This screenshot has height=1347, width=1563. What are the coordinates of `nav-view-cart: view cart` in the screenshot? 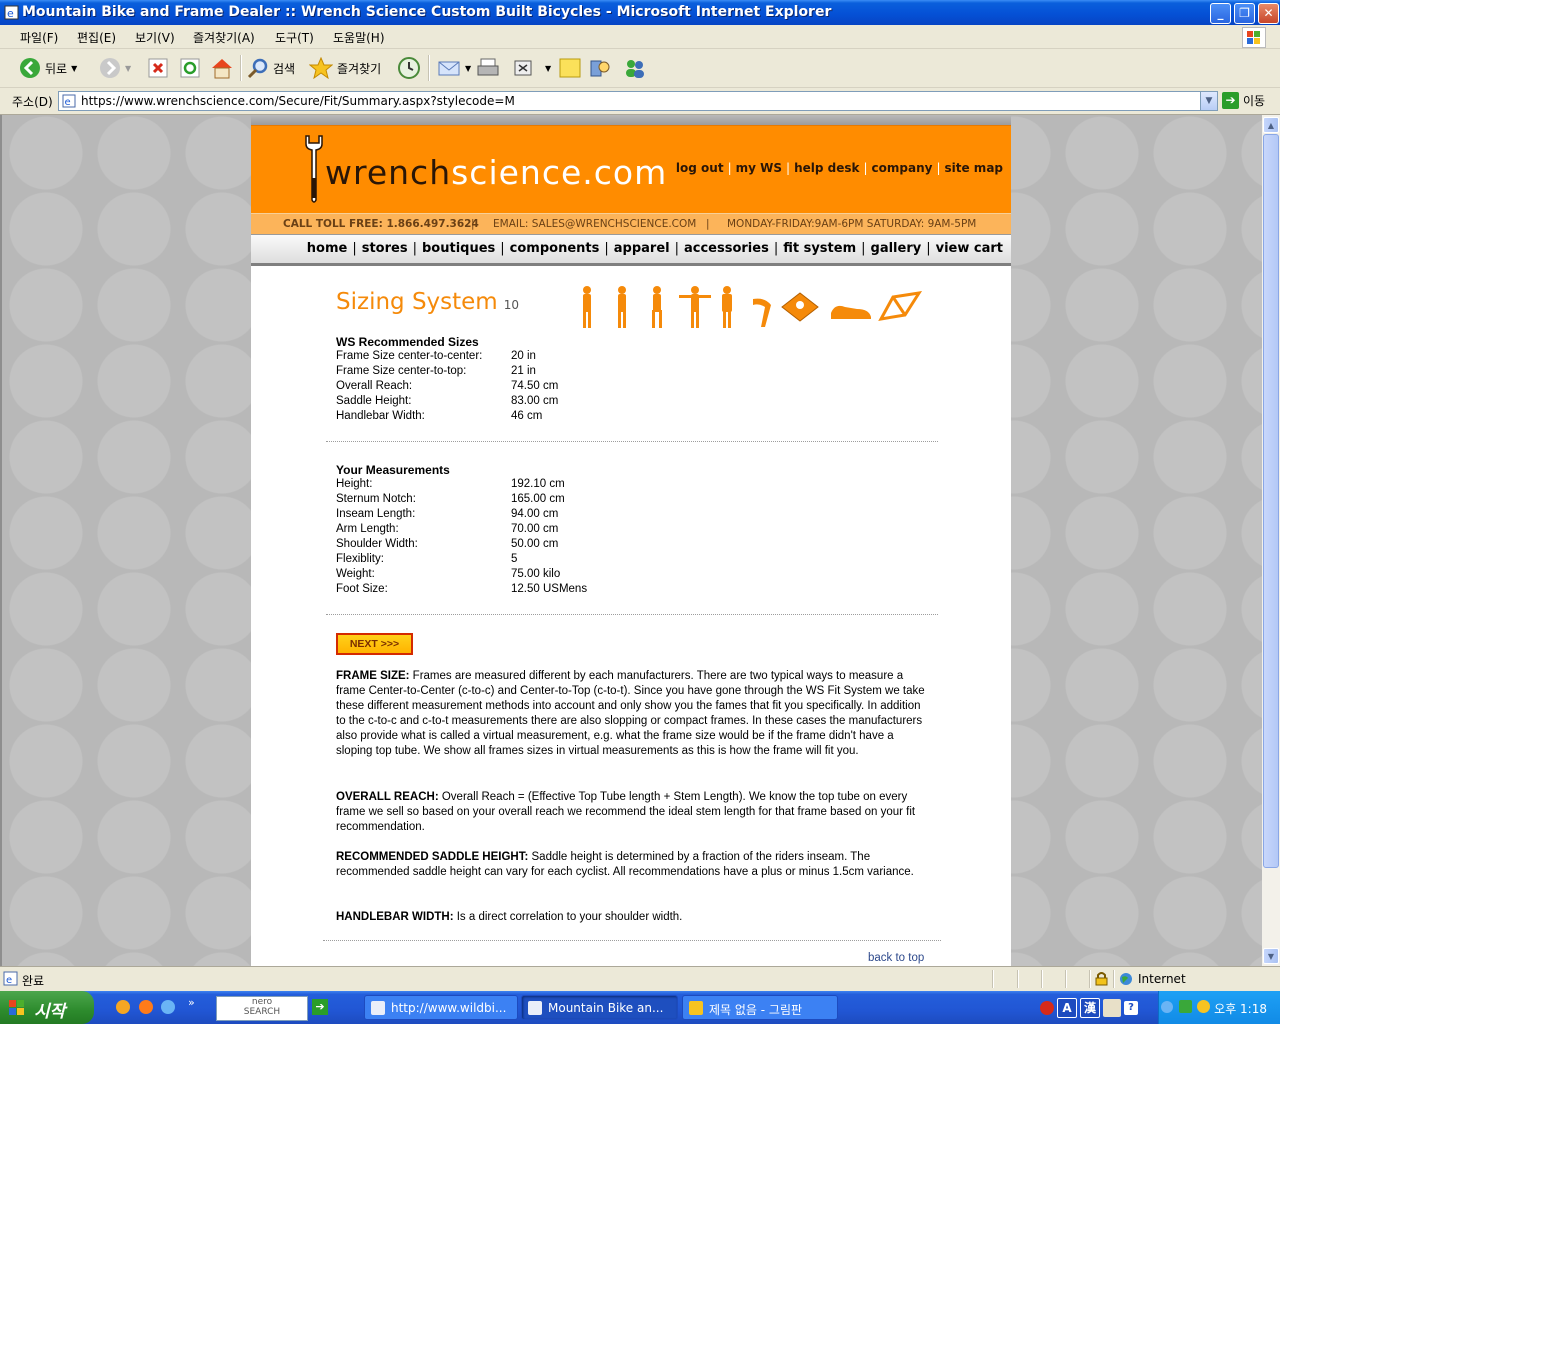 It's located at (969, 248).